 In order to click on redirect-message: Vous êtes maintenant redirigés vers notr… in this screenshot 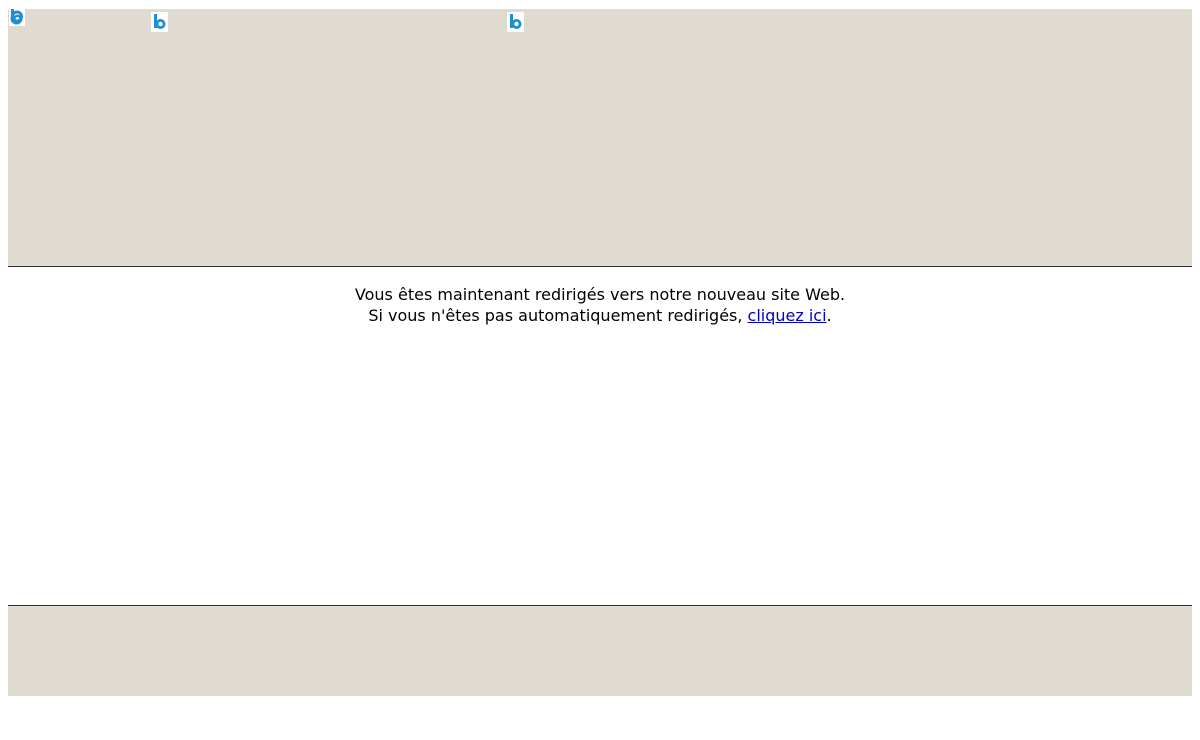, I will do `click(600, 305)`.